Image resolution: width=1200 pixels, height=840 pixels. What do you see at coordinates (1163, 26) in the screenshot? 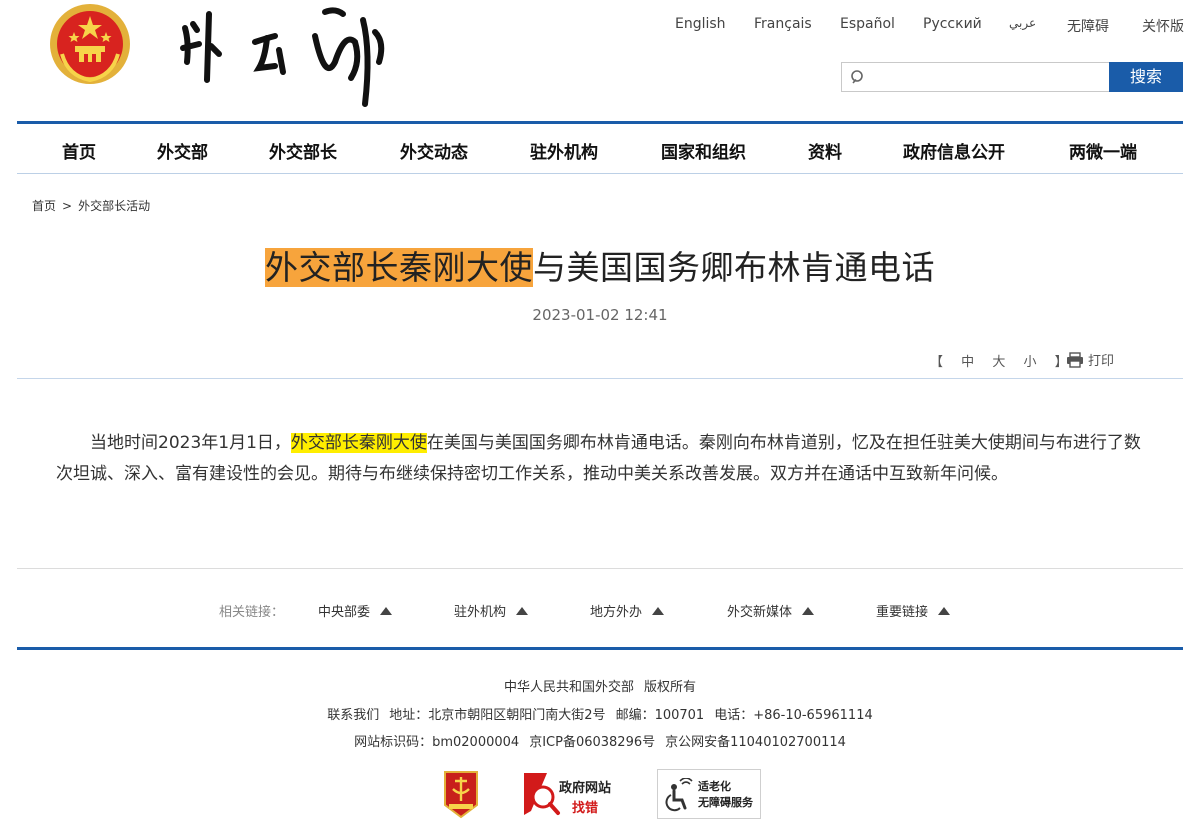
I see `elderly-care-link: 关怀版` at bounding box center [1163, 26].